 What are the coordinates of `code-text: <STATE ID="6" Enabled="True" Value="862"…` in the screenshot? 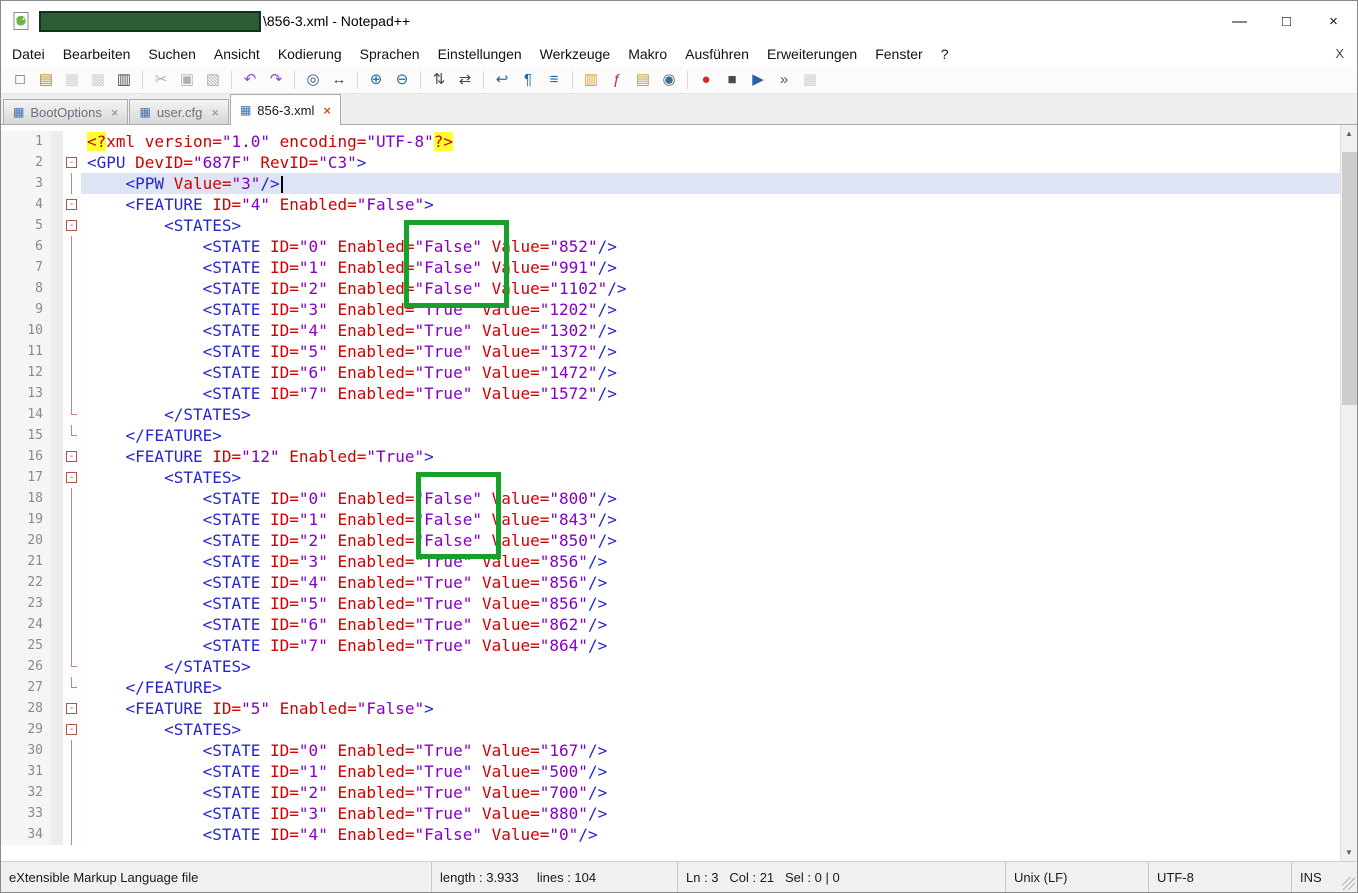 It's located at (710, 624).